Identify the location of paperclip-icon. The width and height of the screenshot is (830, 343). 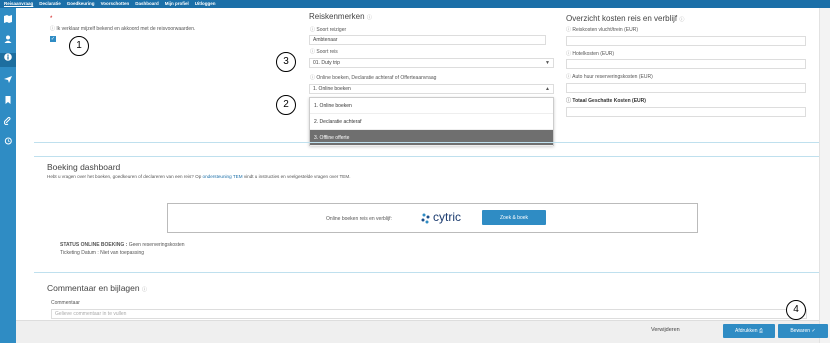
(8, 121).